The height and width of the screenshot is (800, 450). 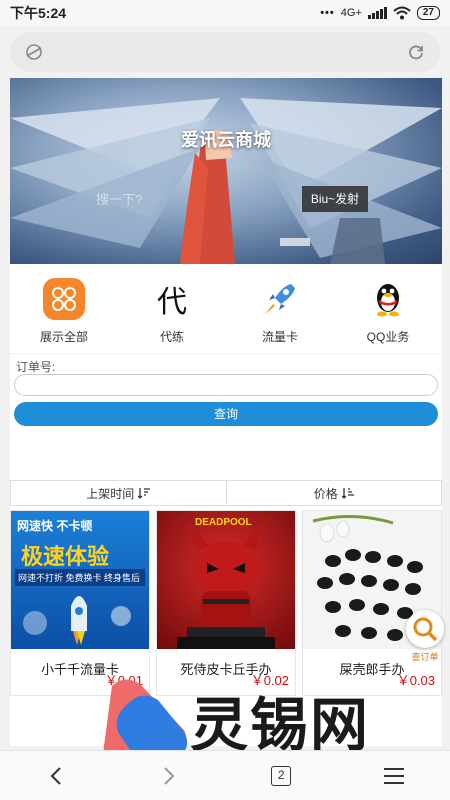 I want to click on tab-count: 2, so click(x=281, y=775).